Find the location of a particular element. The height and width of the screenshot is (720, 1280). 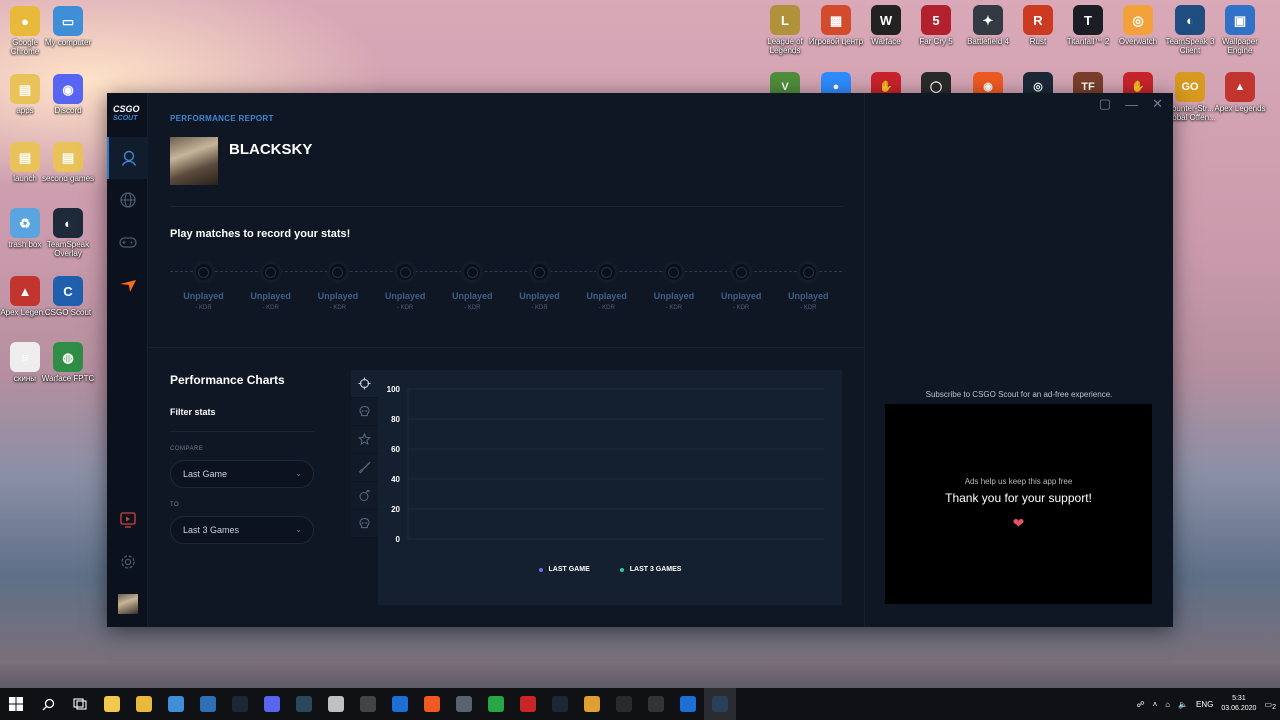

desktop-icon: ✦ Battlefield 4 is located at coordinates (988, 25).